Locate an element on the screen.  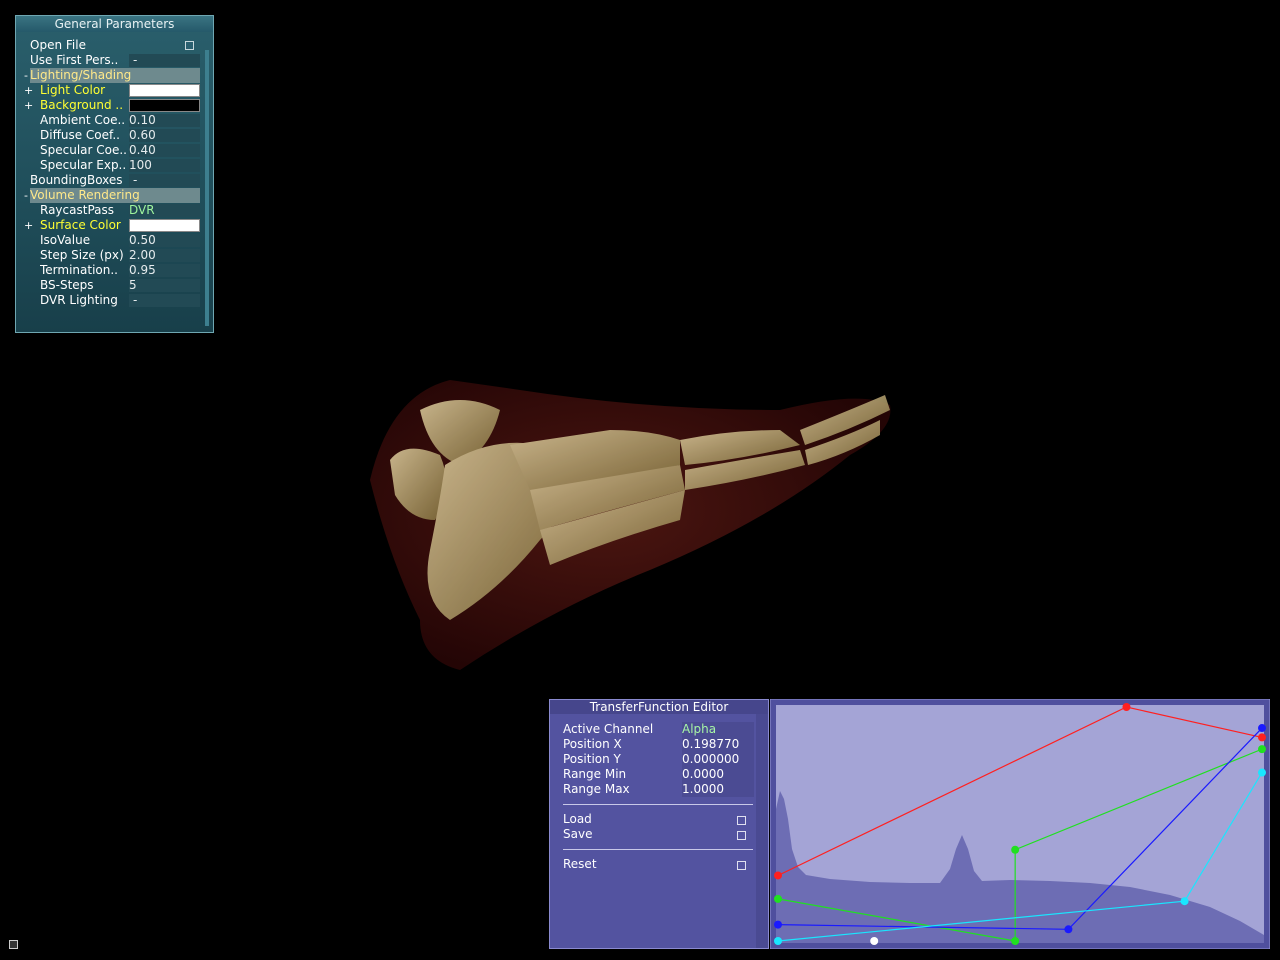
param-label: Ambient Coe.. is located at coordinates (83, 120).